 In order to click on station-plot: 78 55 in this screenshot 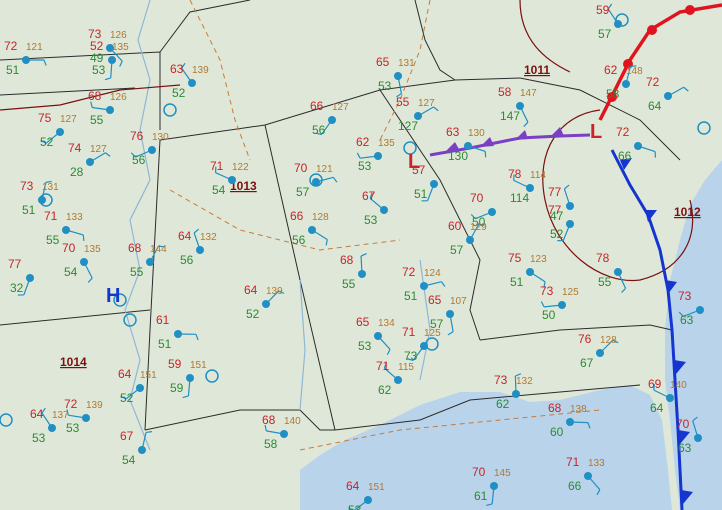, I will do `click(609, 270)`.